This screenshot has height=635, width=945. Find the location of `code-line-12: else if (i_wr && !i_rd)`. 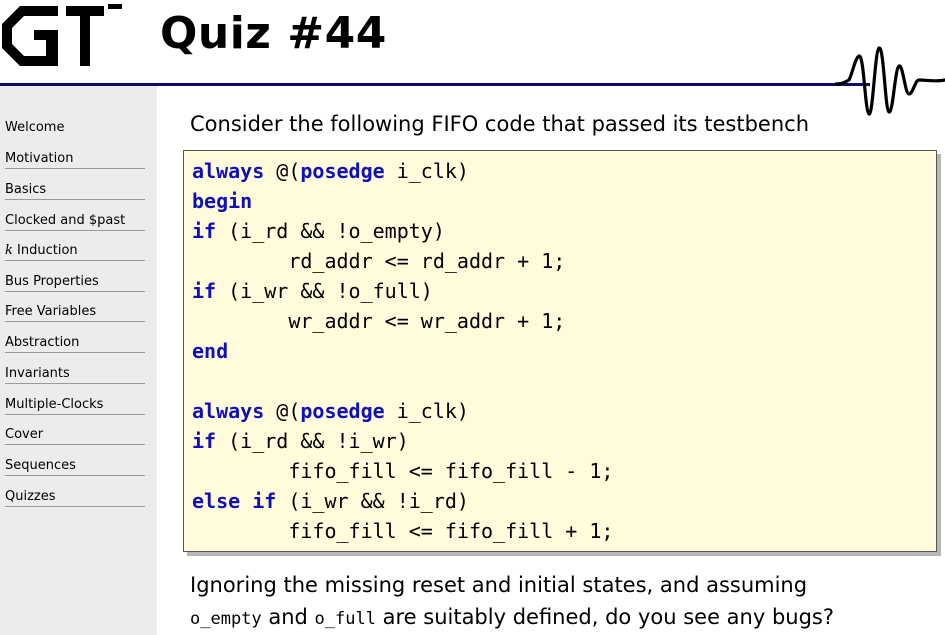

code-line-12: else if (i_wr && !i_rd) is located at coordinates (330, 501).